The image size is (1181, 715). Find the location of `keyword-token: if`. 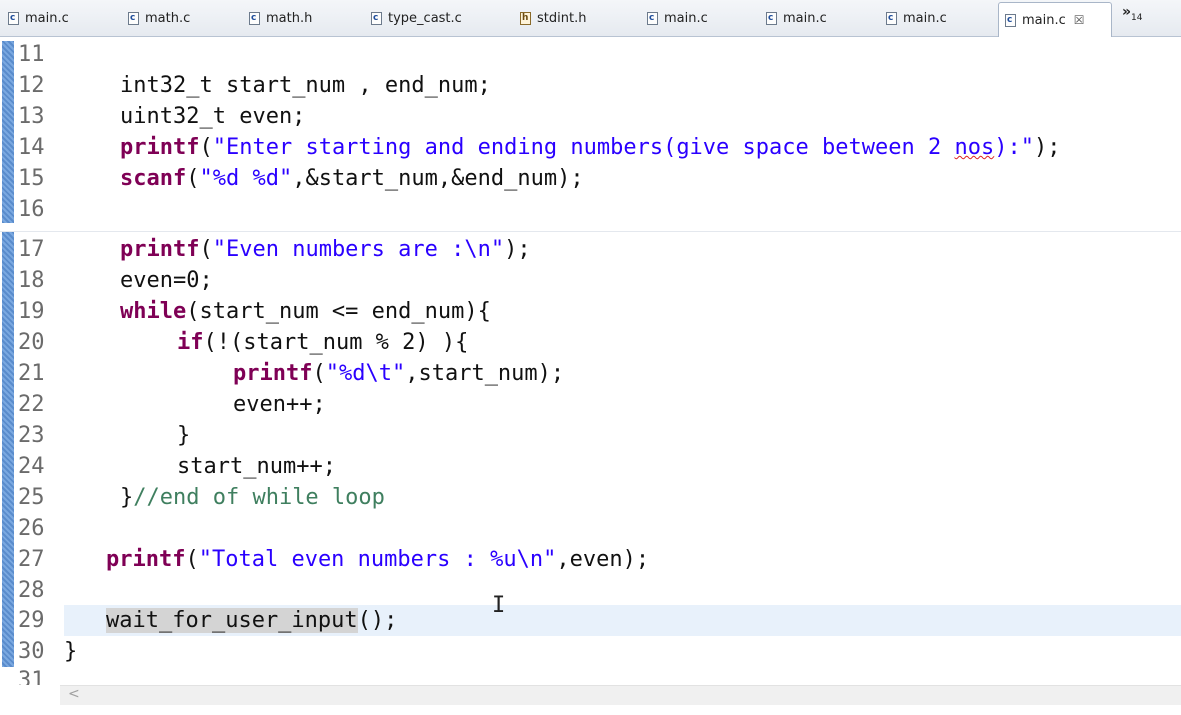

keyword-token: if is located at coordinates (190, 342).